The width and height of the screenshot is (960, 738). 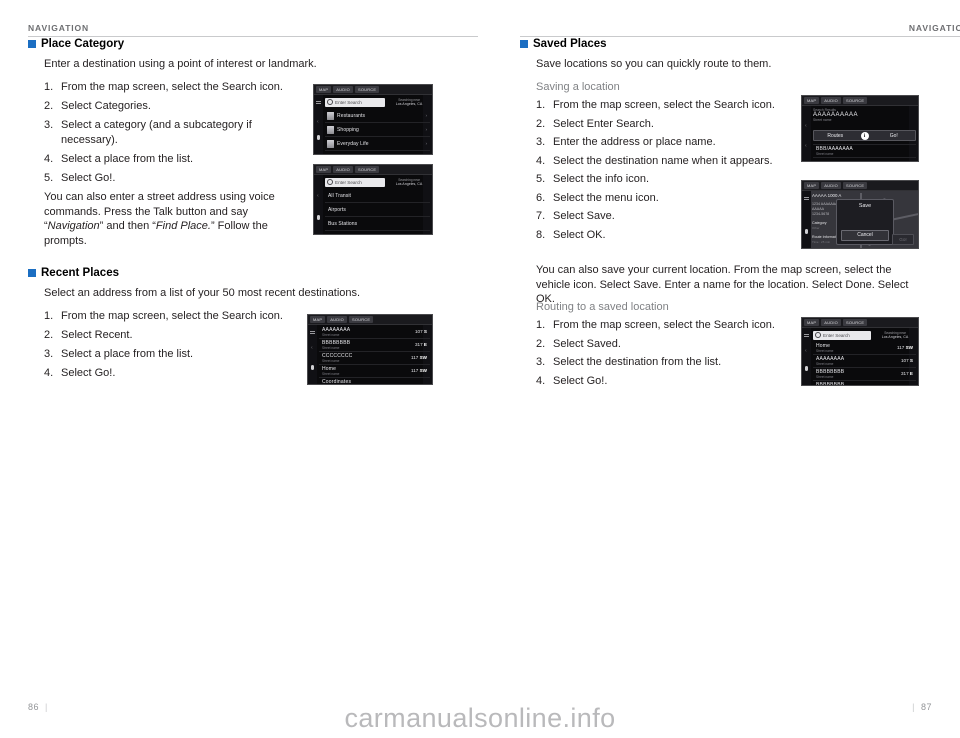 What do you see at coordinates (377, 210) in the screenshot?
I see `list-item: Airports` at bounding box center [377, 210].